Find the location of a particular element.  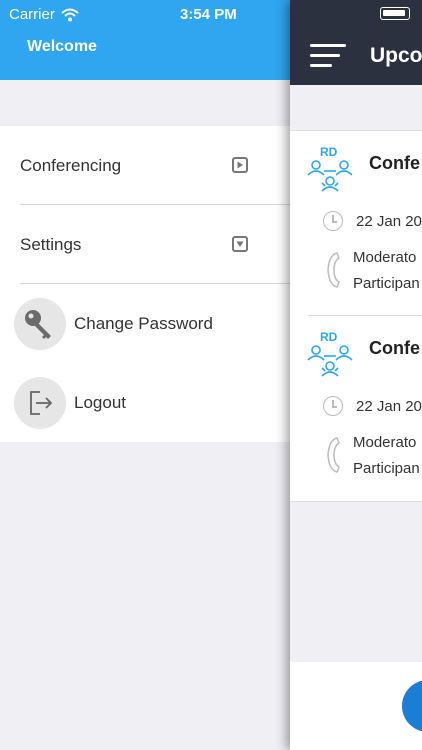

menu-item-label: Logout is located at coordinates (100, 402).